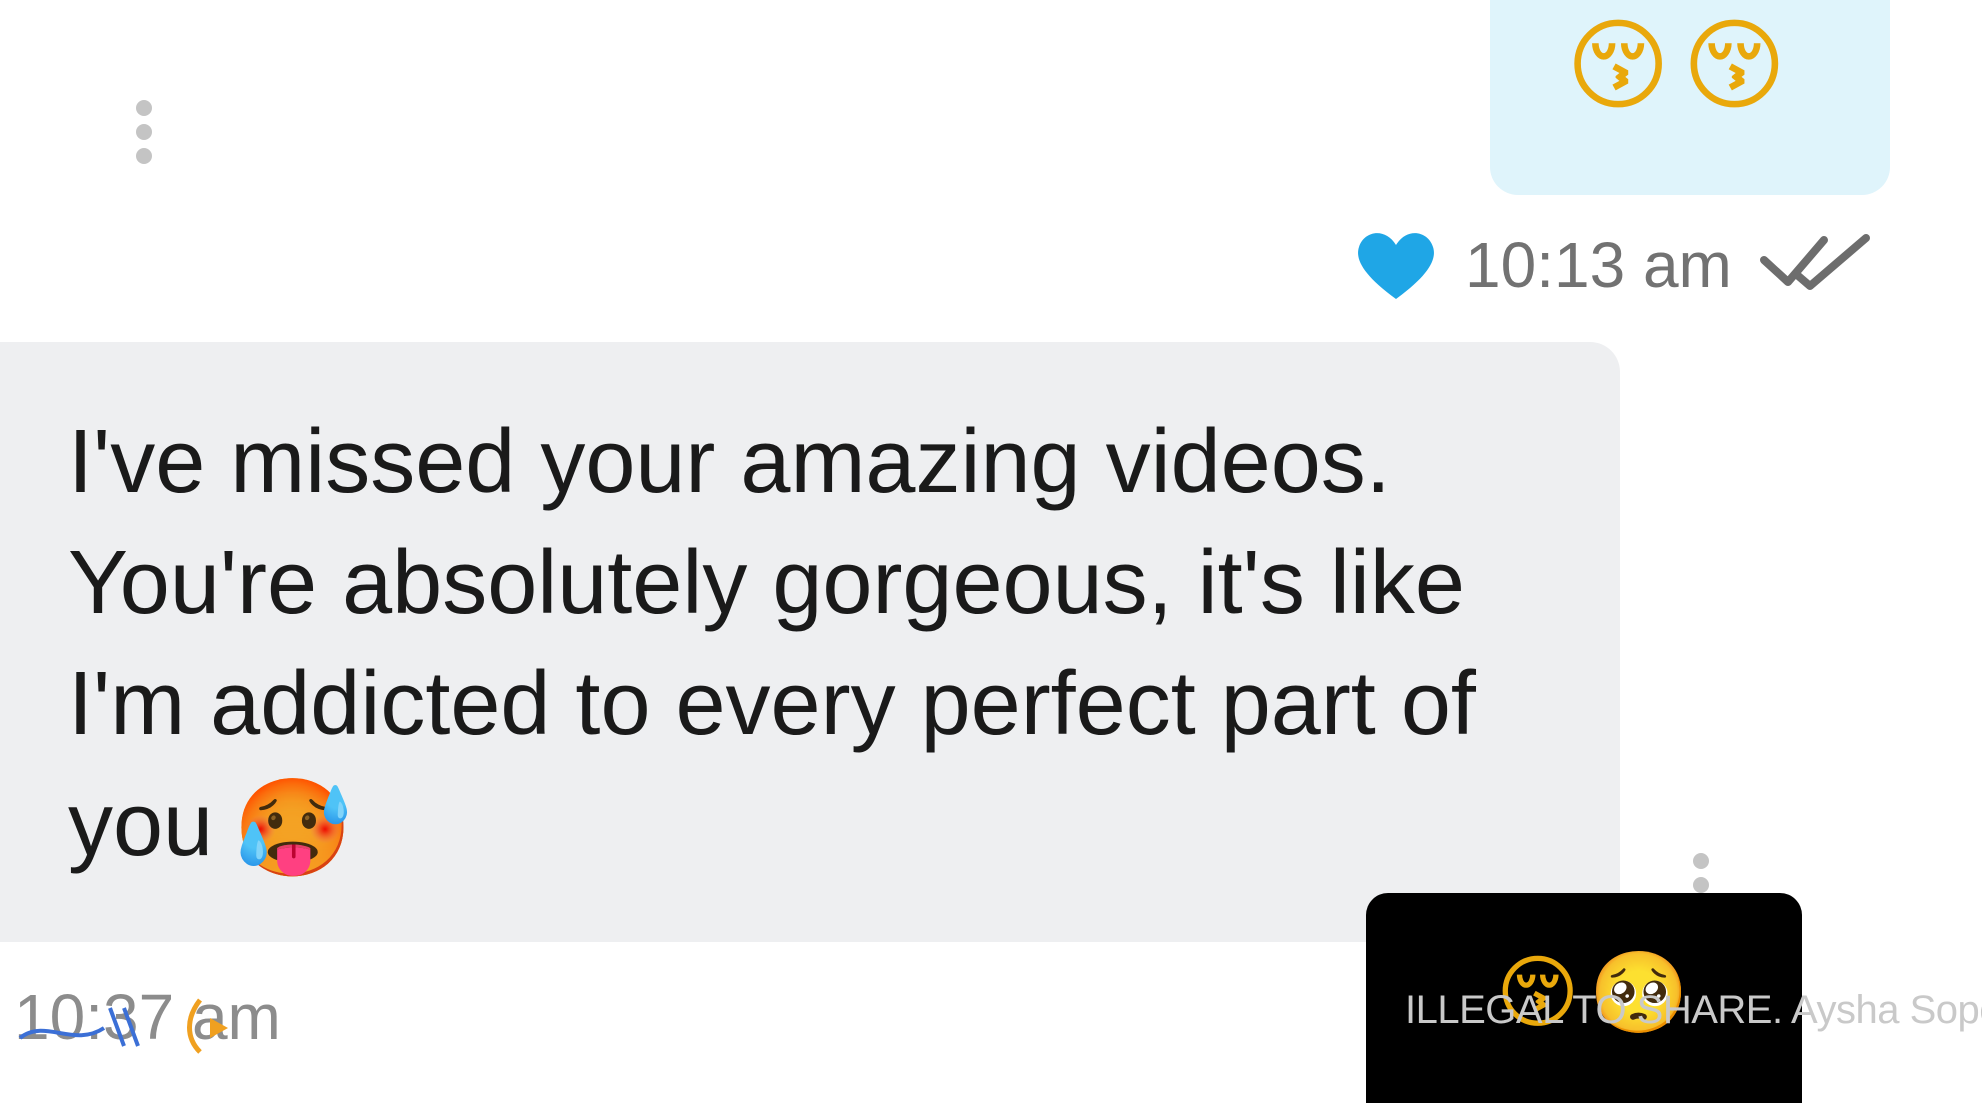 Image resolution: width=1982 pixels, height=1103 pixels. Describe the element at coordinates (1396, 265) in the screenshot. I see `blue-heart-icon` at that location.